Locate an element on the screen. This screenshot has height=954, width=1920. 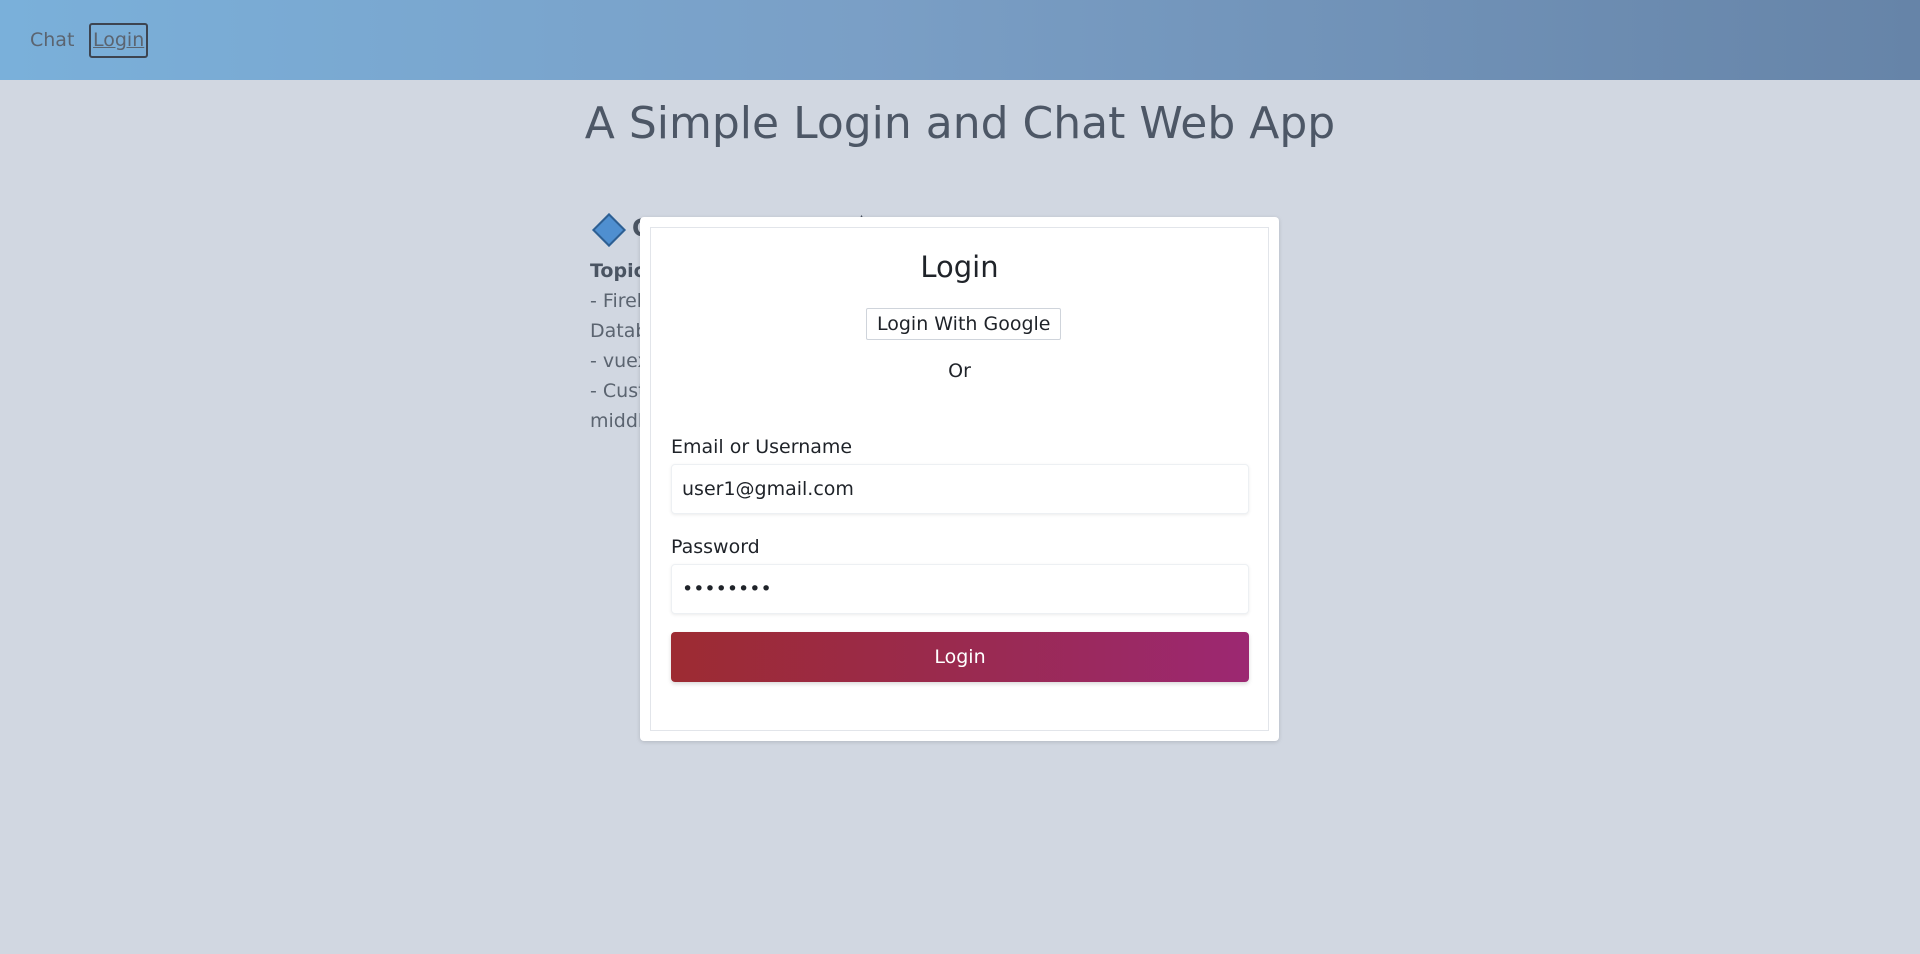
login-submit-button: Login is located at coordinates (960, 657).